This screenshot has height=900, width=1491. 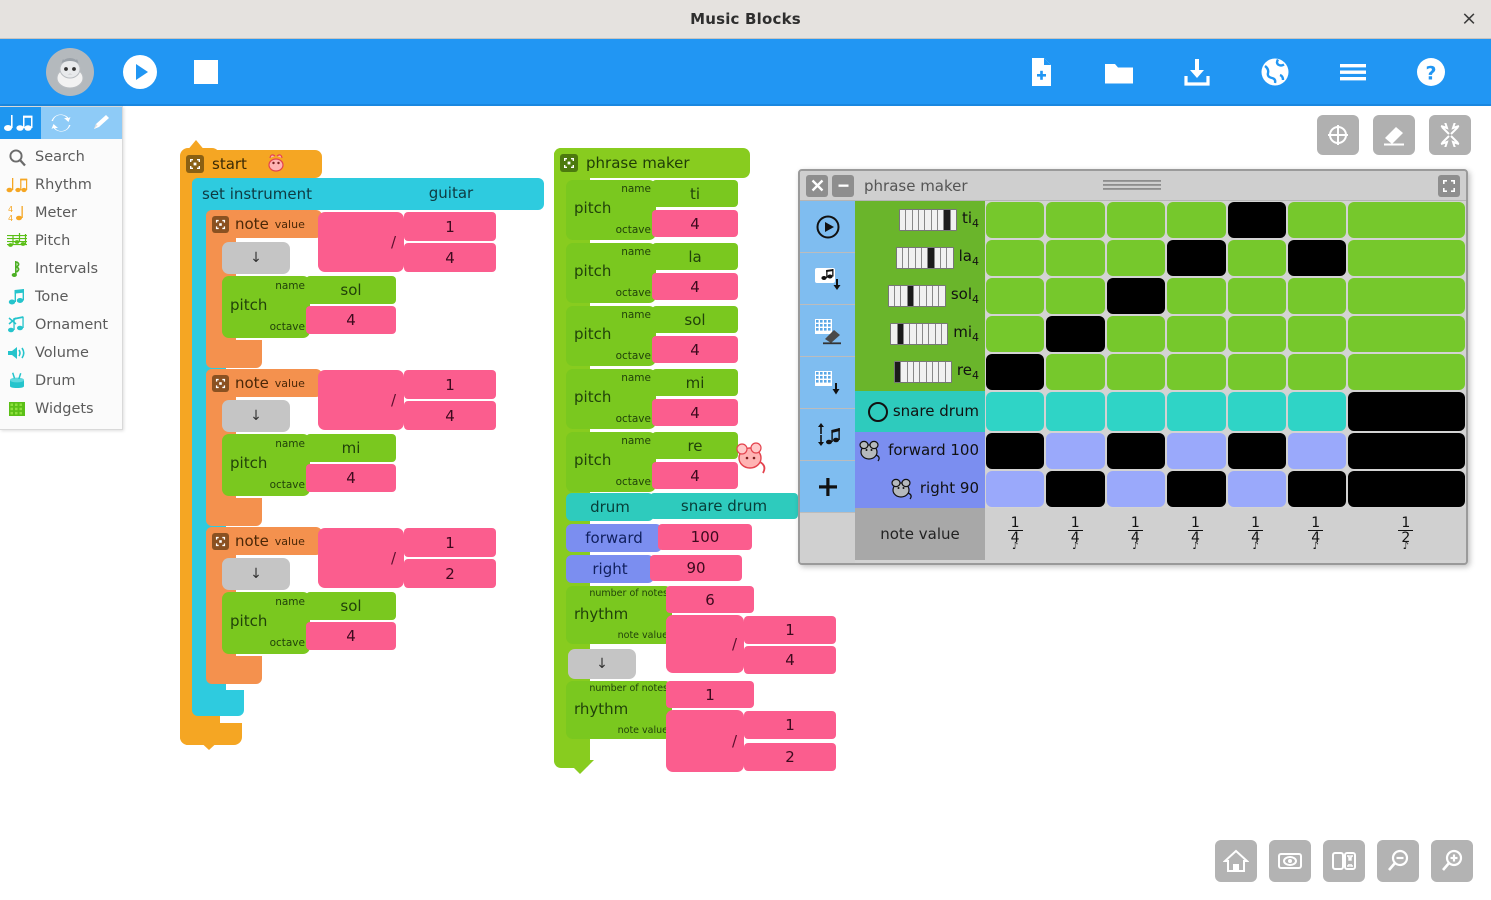 I want to click on note-value-cell: 1 4 ♪, so click(x=1316, y=534).